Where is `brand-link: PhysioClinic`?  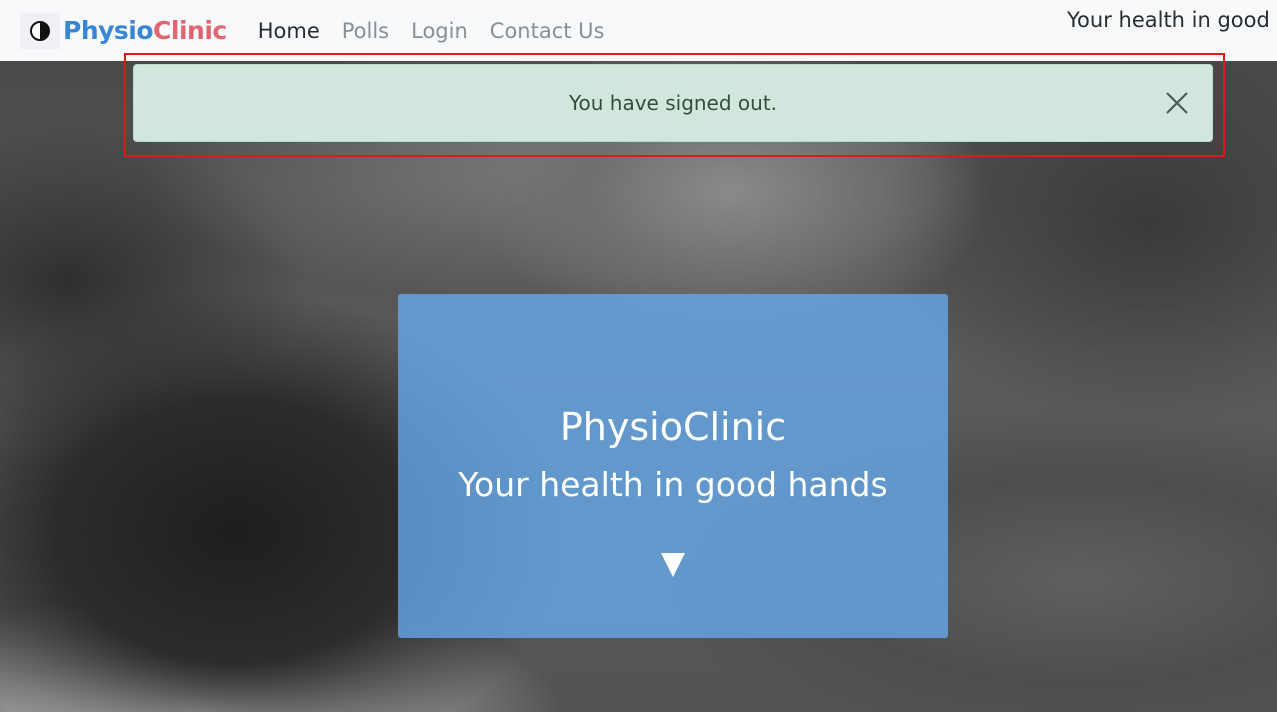
brand-link: PhysioClinic is located at coordinates (123, 30).